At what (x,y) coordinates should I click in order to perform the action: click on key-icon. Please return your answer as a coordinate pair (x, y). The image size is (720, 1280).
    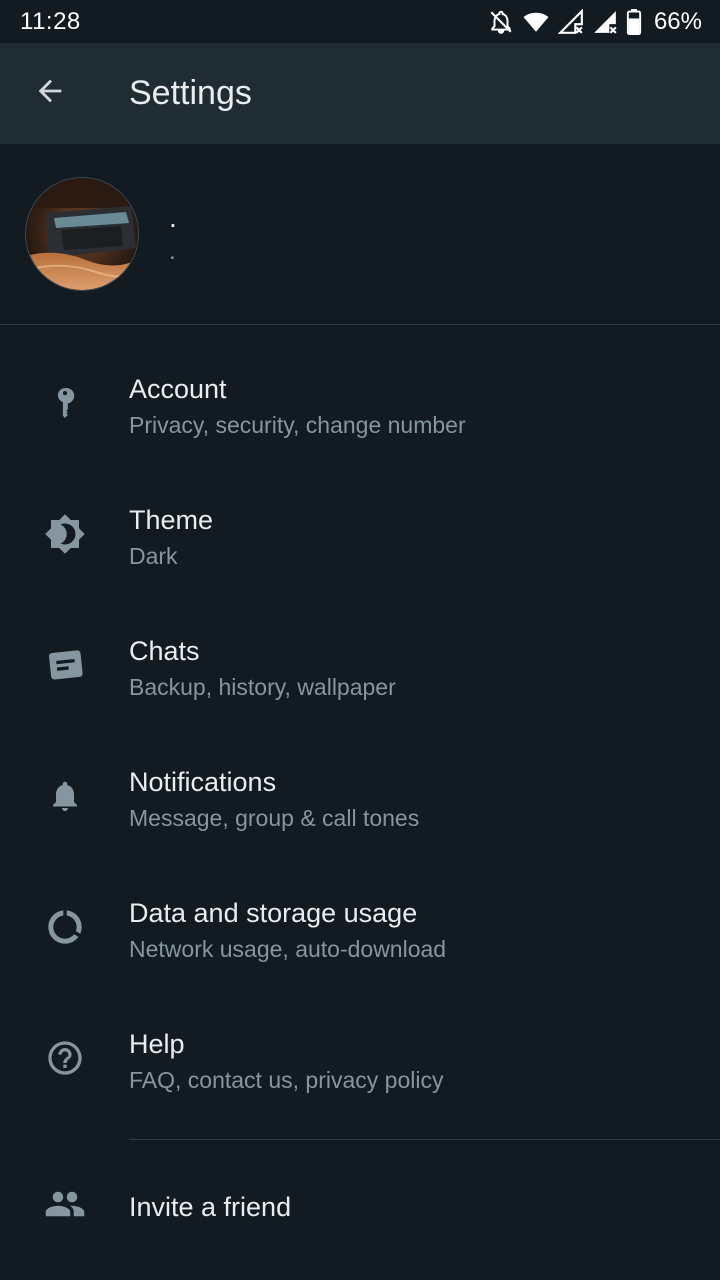
    Looking at the image, I should click on (65, 405).